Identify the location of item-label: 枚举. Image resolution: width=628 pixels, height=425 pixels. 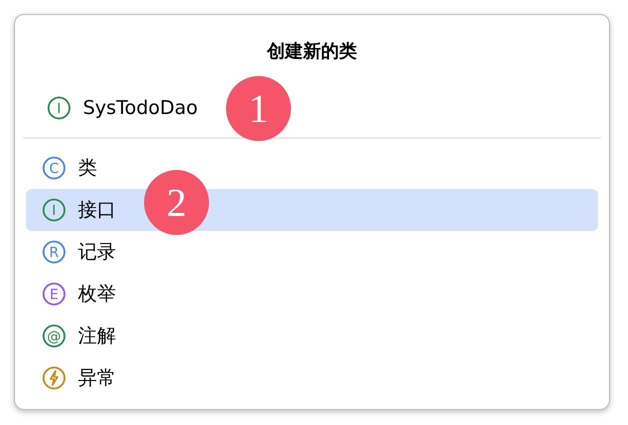
(97, 294).